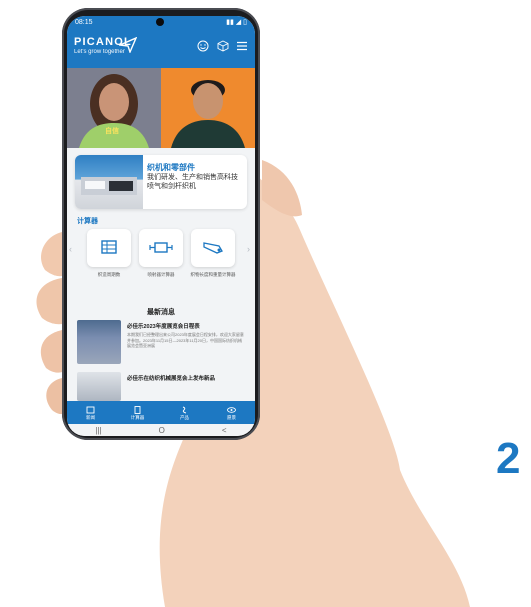 This screenshot has height=607, width=531. Describe the element at coordinates (90, 409) in the screenshot. I see `news-icon` at that location.